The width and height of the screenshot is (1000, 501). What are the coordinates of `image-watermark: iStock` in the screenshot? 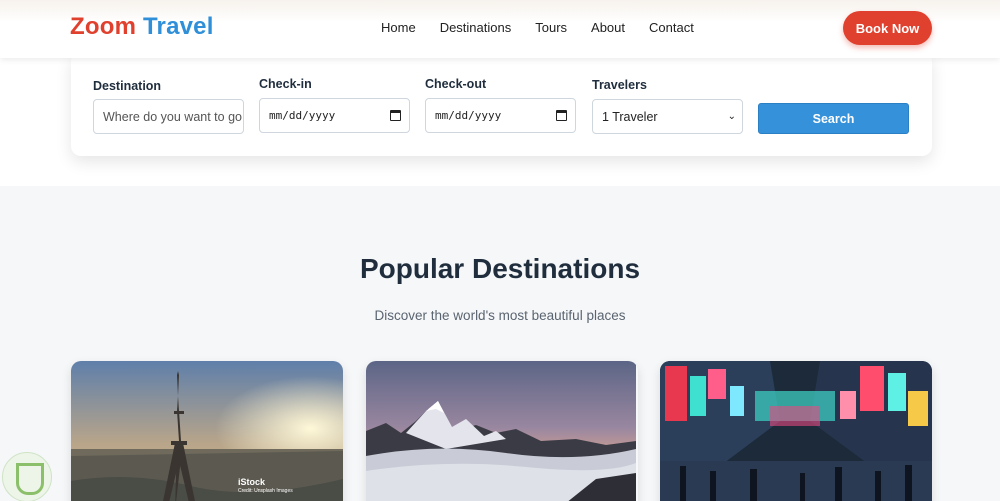 It's located at (252, 482).